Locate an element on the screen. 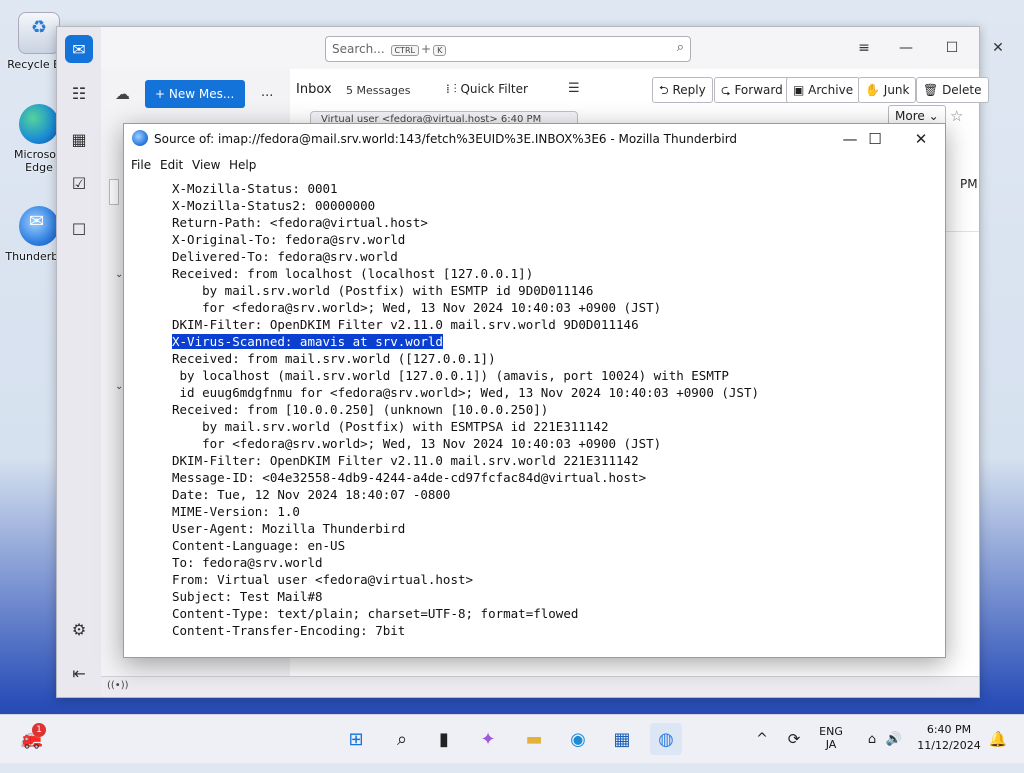 The height and width of the screenshot is (773, 1024). recycle-bin-icon: ♻ is located at coordinates (39, 33).